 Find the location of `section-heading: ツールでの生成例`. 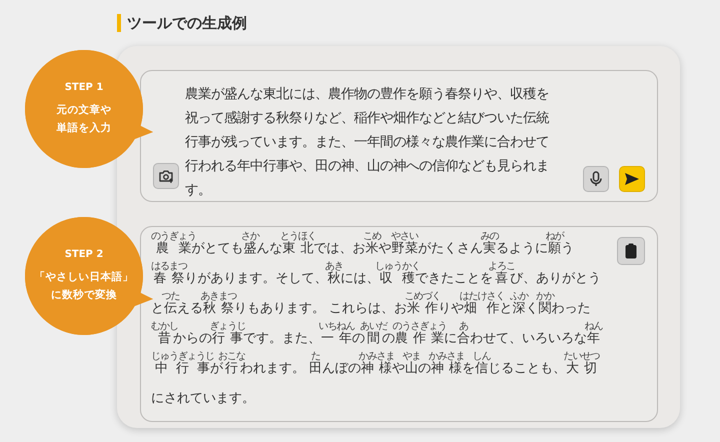

section-heading: ツールでの生成例 is located at coordinates (418, 23).